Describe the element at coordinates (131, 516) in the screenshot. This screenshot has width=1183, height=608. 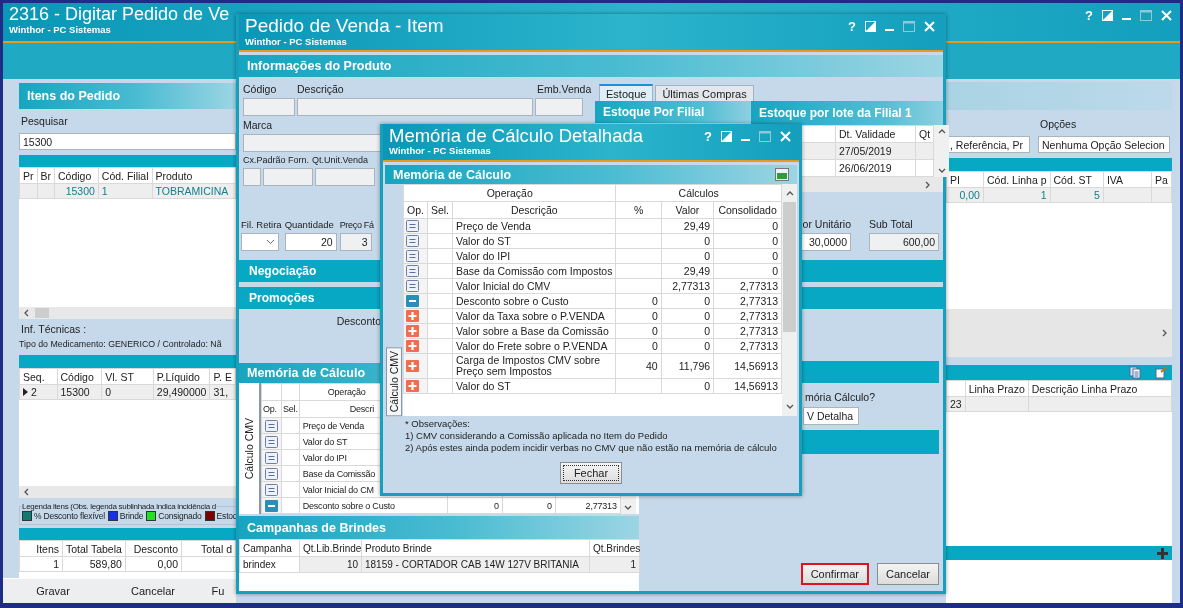
I see `legend-label: Brinde` at that location.